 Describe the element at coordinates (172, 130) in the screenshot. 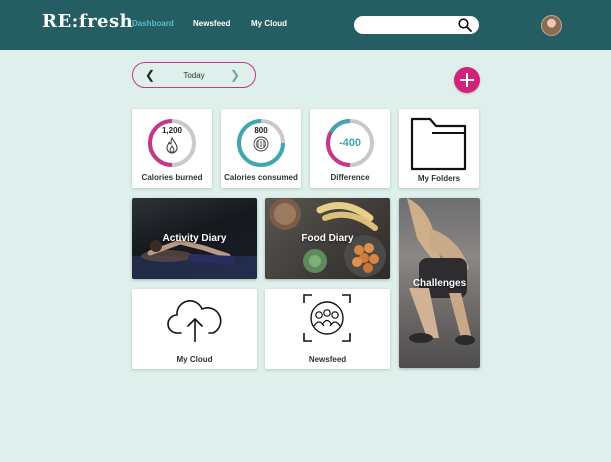

I see `calories-burned-value: 1,200` at that location.